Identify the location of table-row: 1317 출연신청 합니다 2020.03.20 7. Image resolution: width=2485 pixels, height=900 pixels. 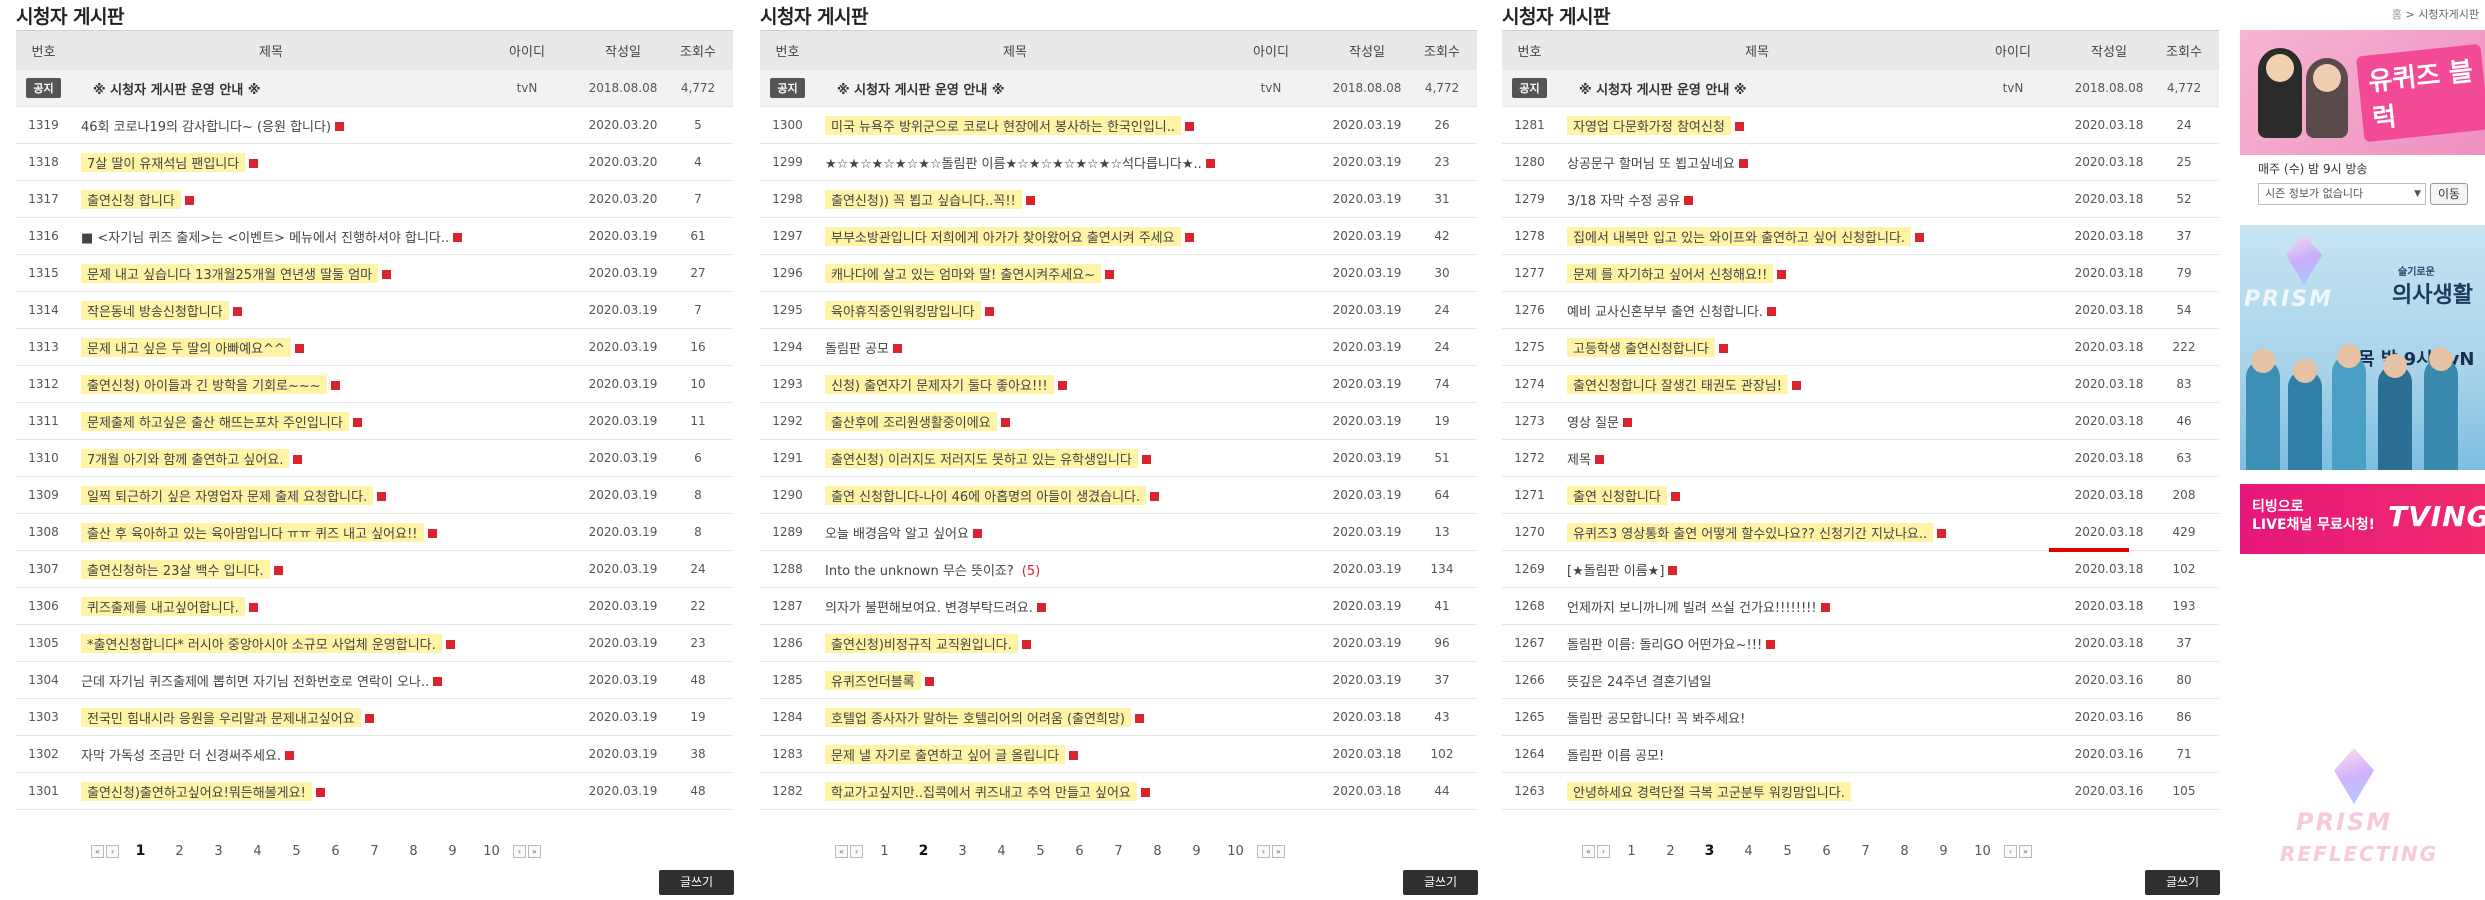
(374, 199).